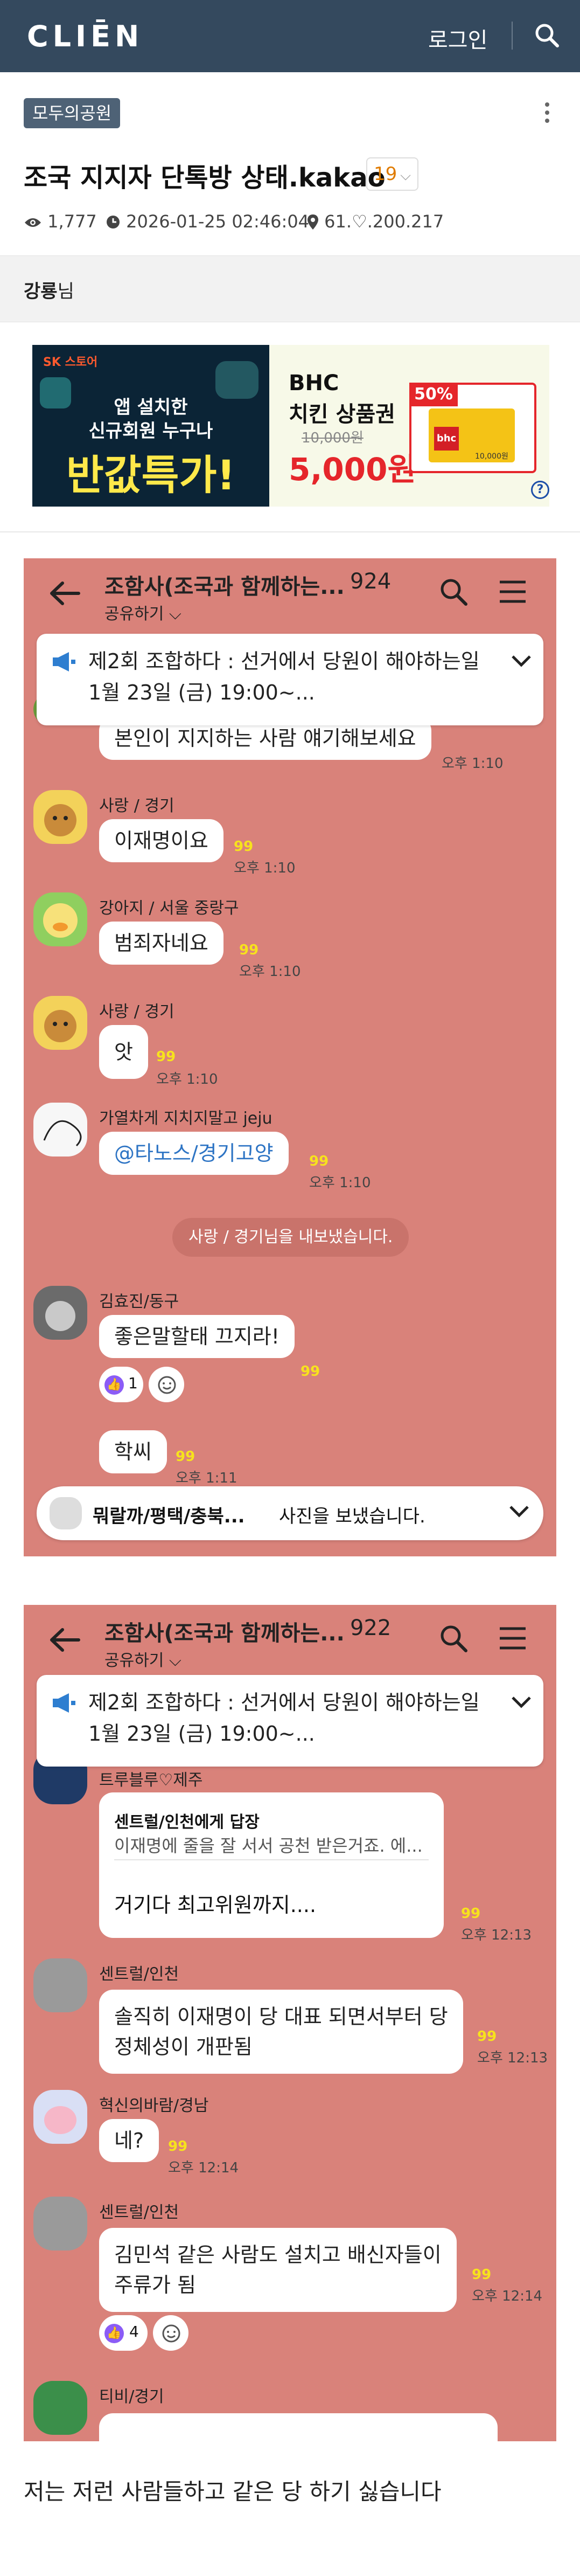 The height and width of the screenshot is (2576, 580). I want to click on chat-bubble: 네?, so click(129, 2140).